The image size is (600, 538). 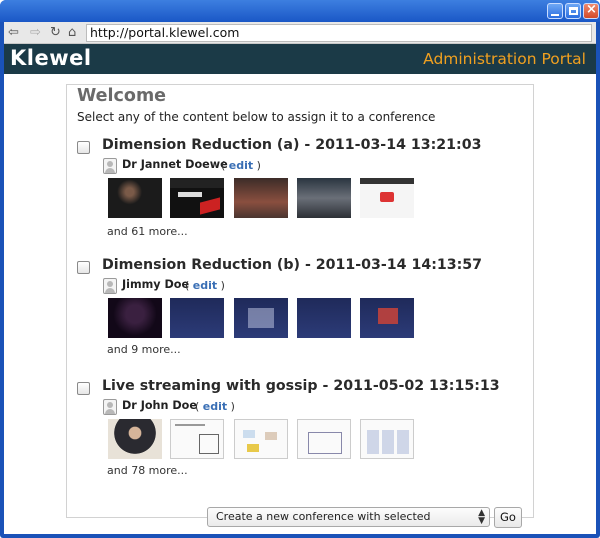 What do you see at coordinates (35, 33) in the screenshot?
I see `arrow-right-icon: ⇨` at bounding box center [35, 33].